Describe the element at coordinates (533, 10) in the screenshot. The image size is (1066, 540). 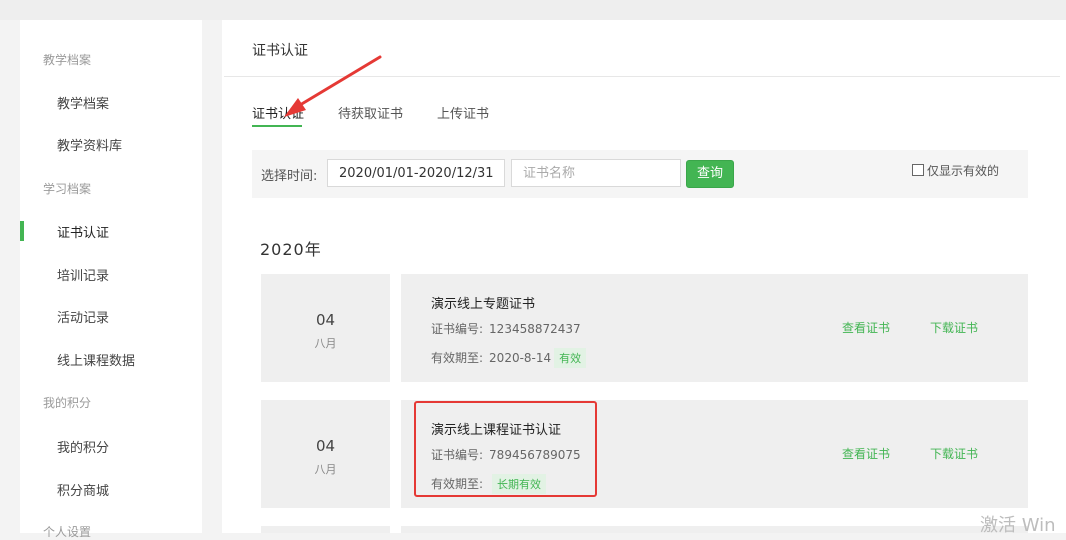
I see `top-strip` at that location.